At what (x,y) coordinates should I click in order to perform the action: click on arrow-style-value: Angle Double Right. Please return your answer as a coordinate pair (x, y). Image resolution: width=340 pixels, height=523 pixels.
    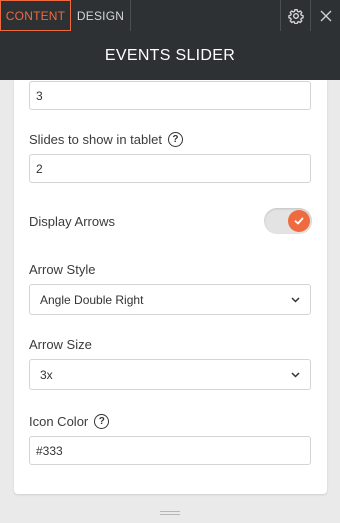
    Looking at the image, I should click on (92, 299).